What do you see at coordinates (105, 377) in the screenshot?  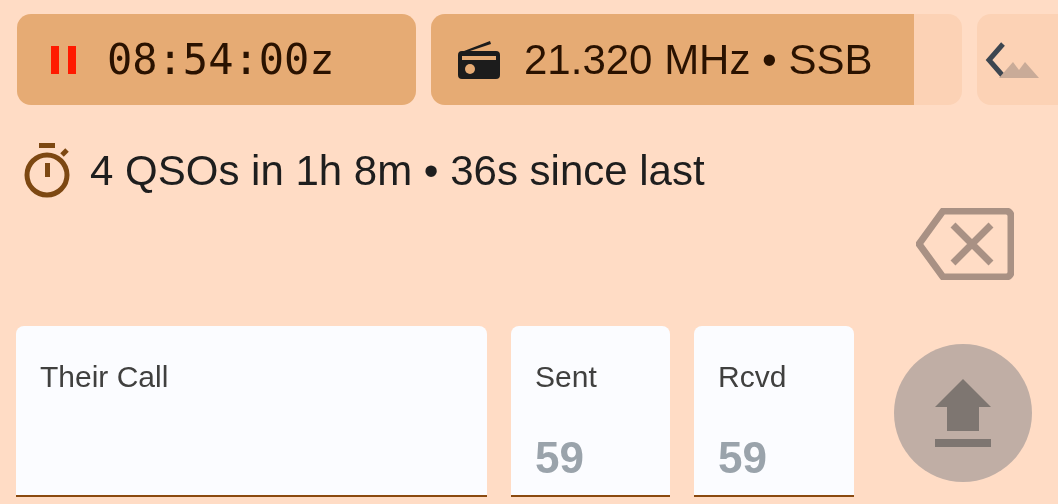 I see `field-label: Their Call` at bounding box center [105, 377].